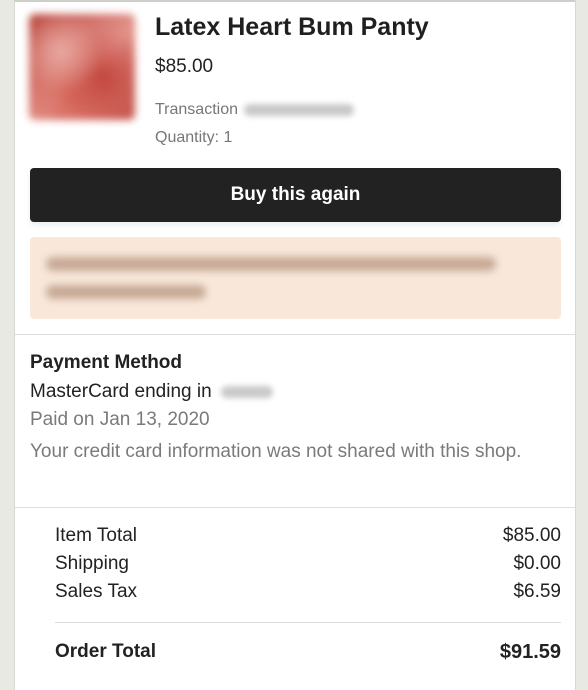 Image resolution: width=588 pixels, height=690 pixels. Describe the element at coordinates (96, 591) in the screenshot. I see `sales-tax-label: Sales Tax` at that location.